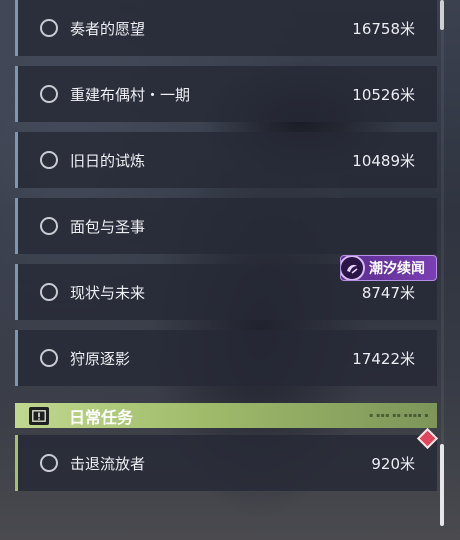  What do you see at coordinates (39, 415) in the screenshot?
I see `exclamation-icon` at bounding box center [39, 415].